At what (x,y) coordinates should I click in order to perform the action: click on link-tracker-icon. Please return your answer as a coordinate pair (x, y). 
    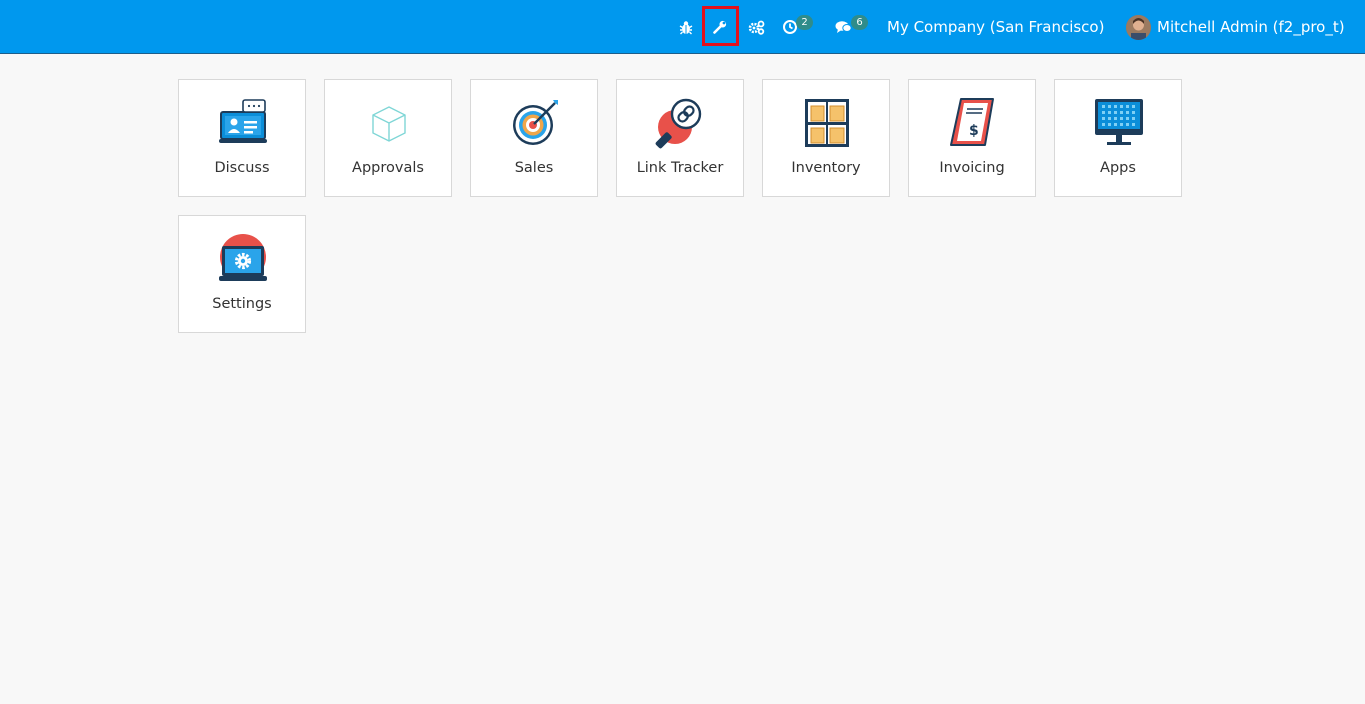
    Looking at the image, I should click on (678, 123).